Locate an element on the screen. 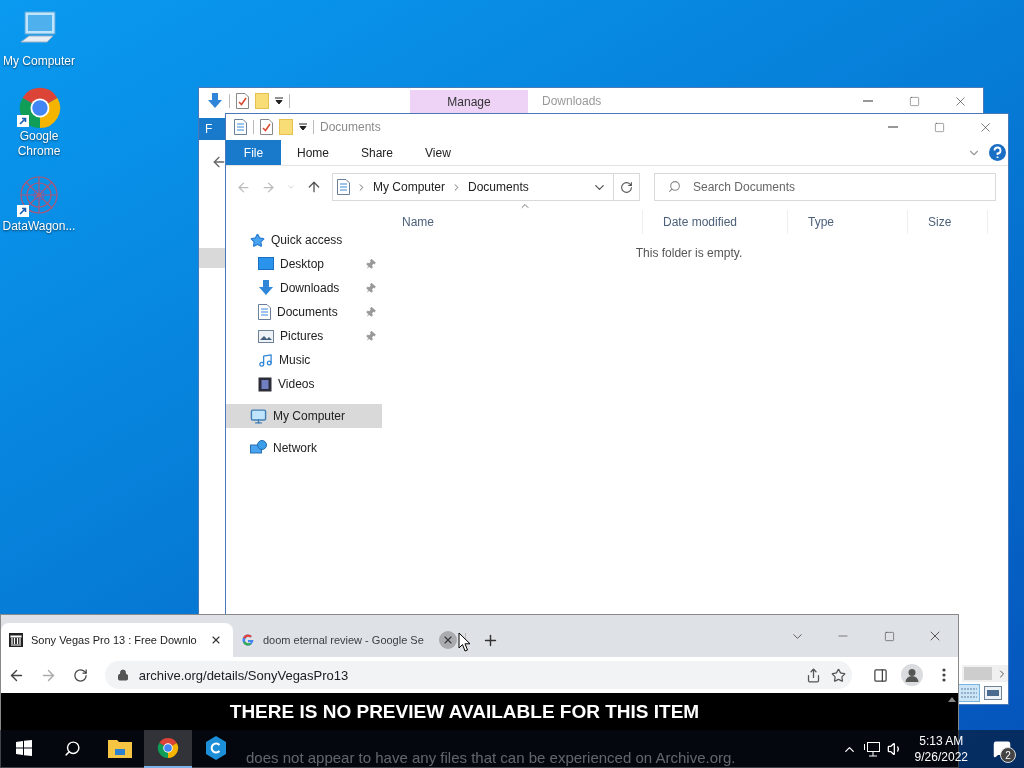 Image resolution: width=1024 pixels, height=768 pixels. page-heading: THERE IS NO PREVIEW AVAILABLE FOR THIS ITEM is located at coordinates (465, 712).